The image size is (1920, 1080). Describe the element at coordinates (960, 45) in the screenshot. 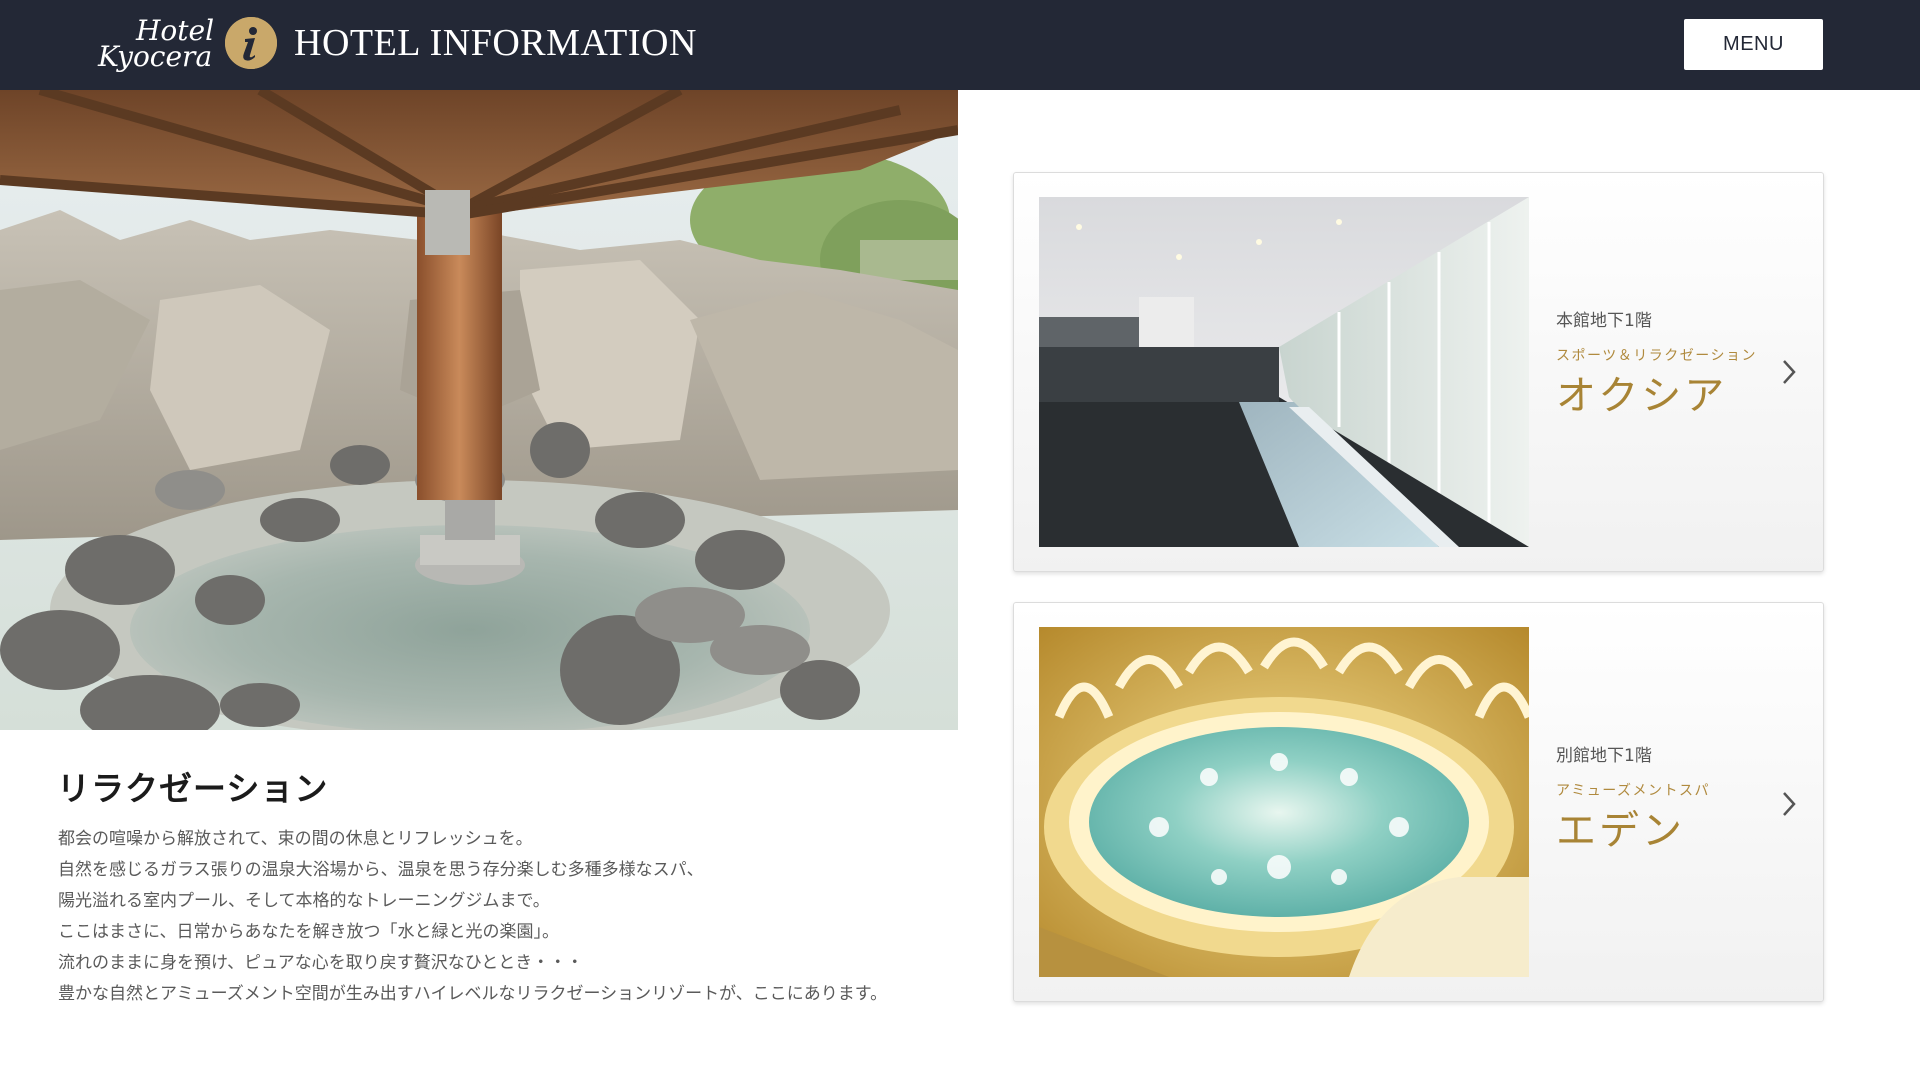

I see `top-header: Hotel Kyocera HOTEL INFORMATION MENU` at that location.